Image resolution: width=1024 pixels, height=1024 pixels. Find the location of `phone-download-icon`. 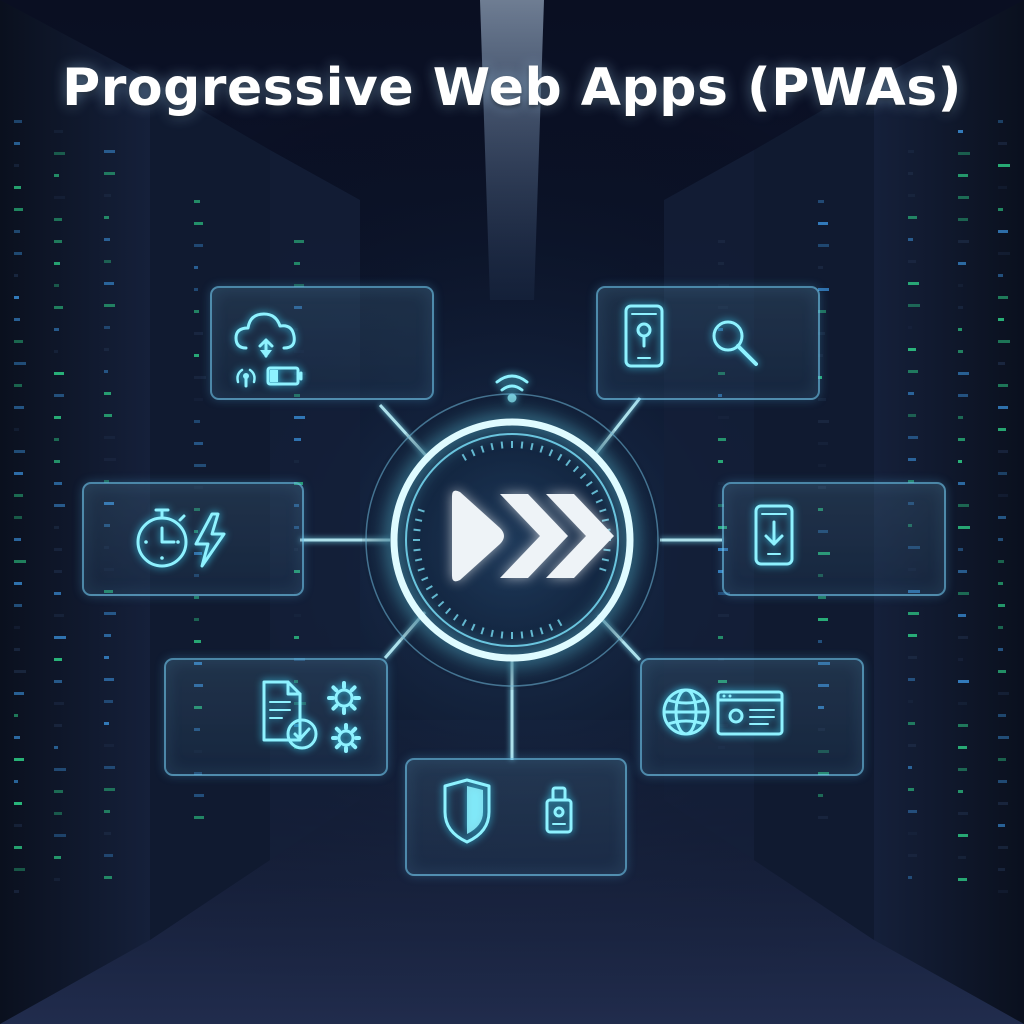

phone-download-icon is located at coordinates (774, 535).